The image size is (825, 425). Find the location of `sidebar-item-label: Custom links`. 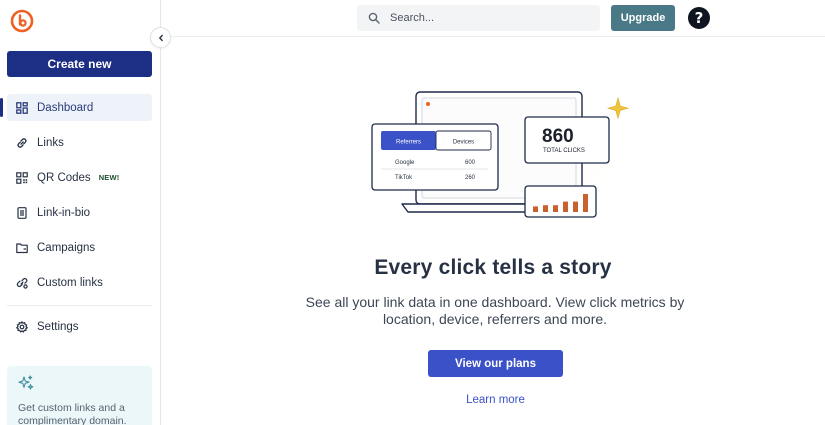

sidebar-item-label: Custom links is located at coordinates (70, 282).